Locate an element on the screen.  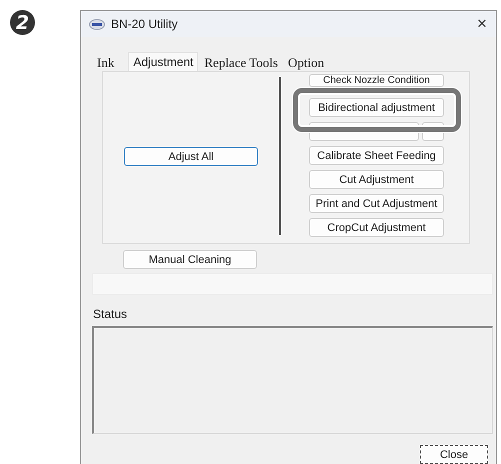
tab: Adjustment is located at coordinates (163, 61).